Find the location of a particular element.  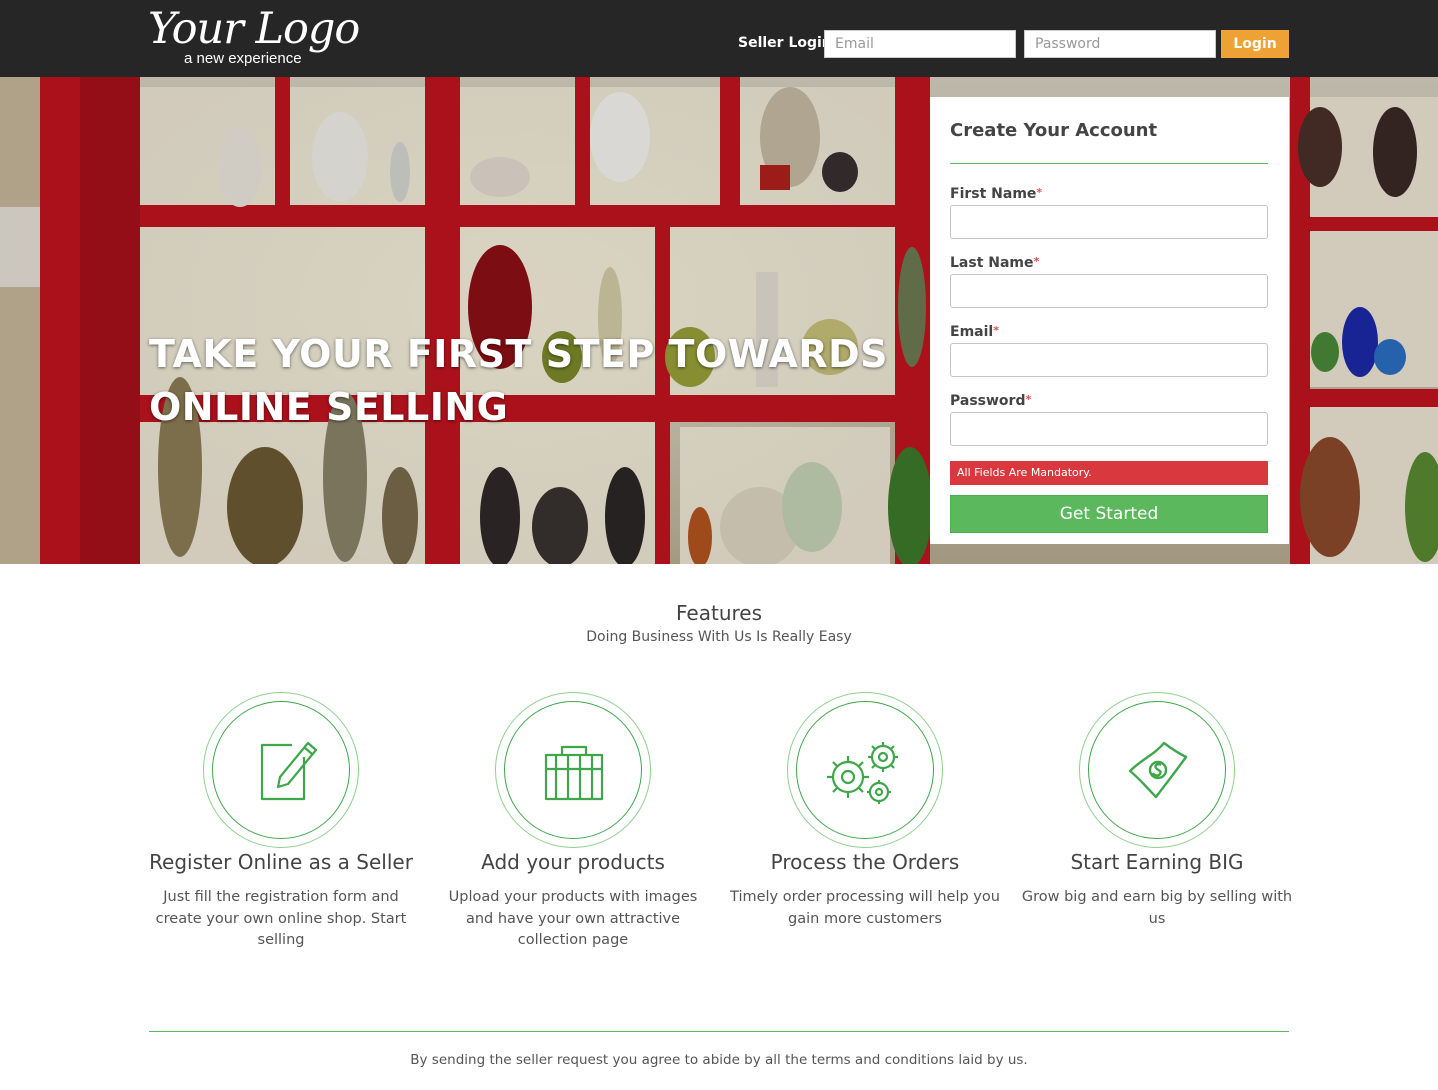

feature-title: Add your products is located at coordinates (573, 862).